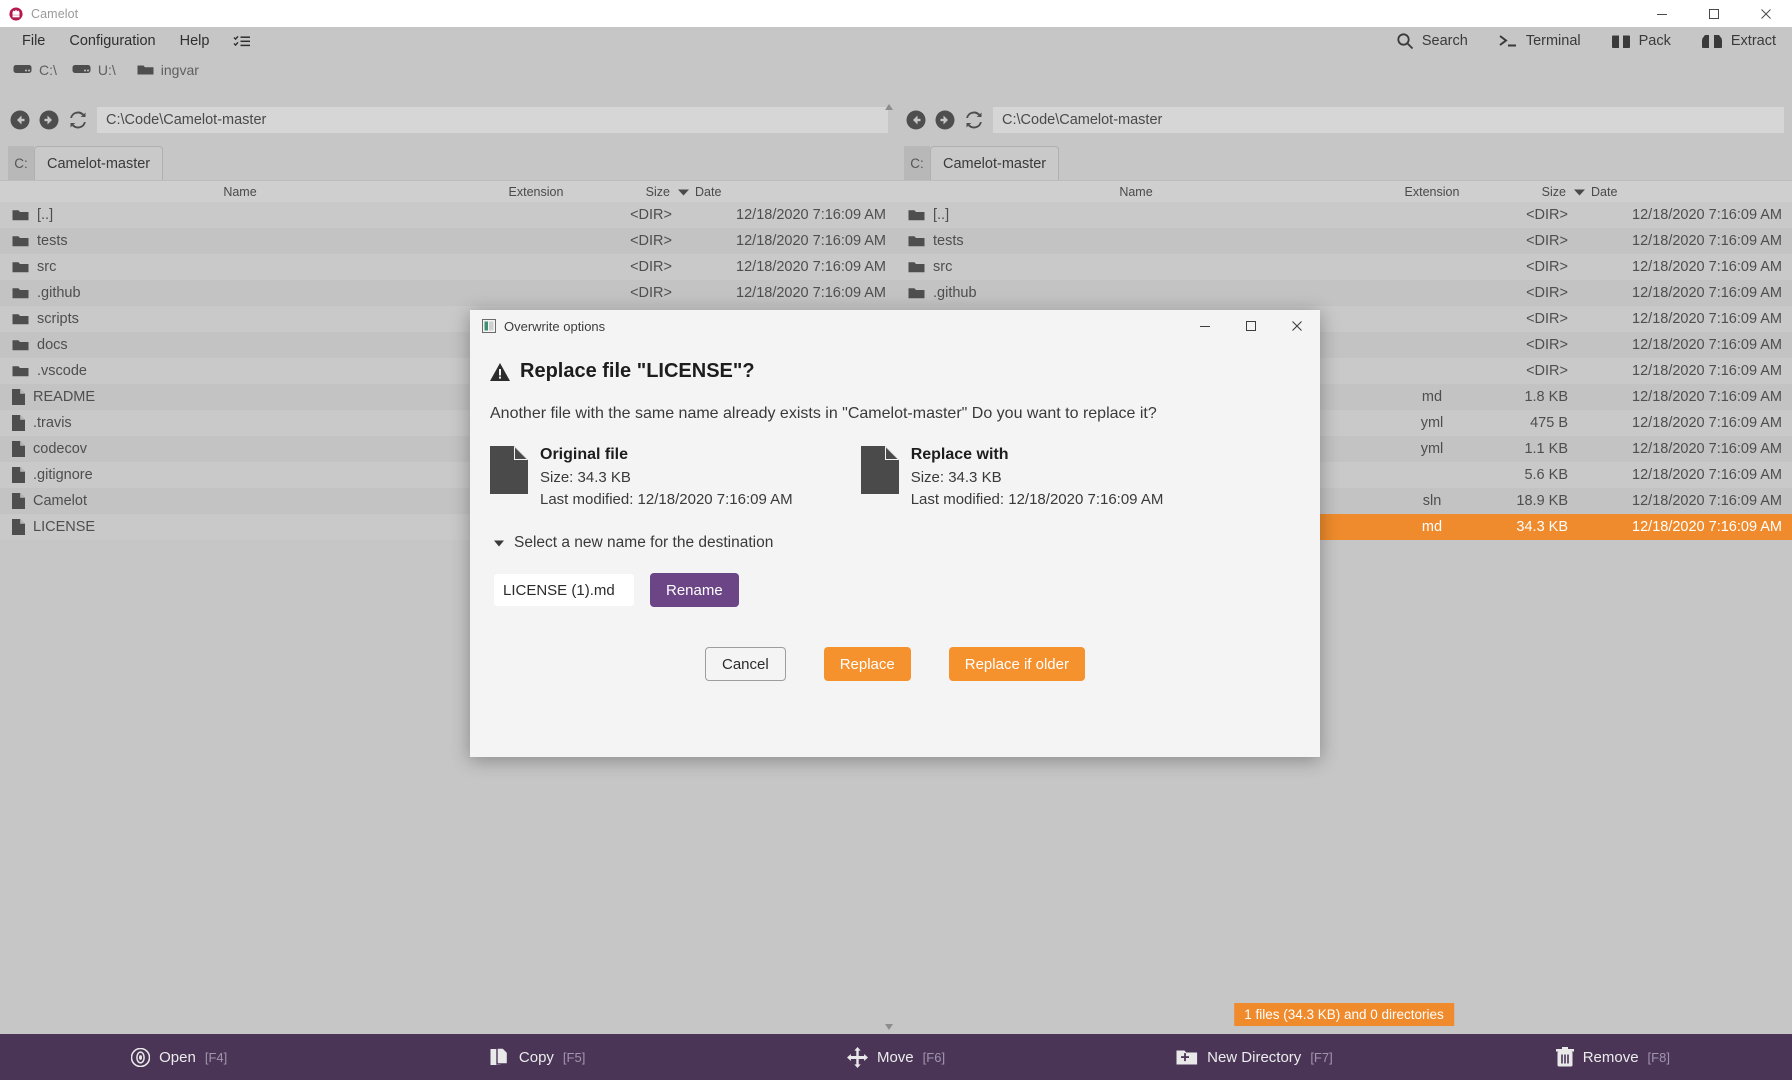  I want to click on right-forward-button, so click(945, 120).